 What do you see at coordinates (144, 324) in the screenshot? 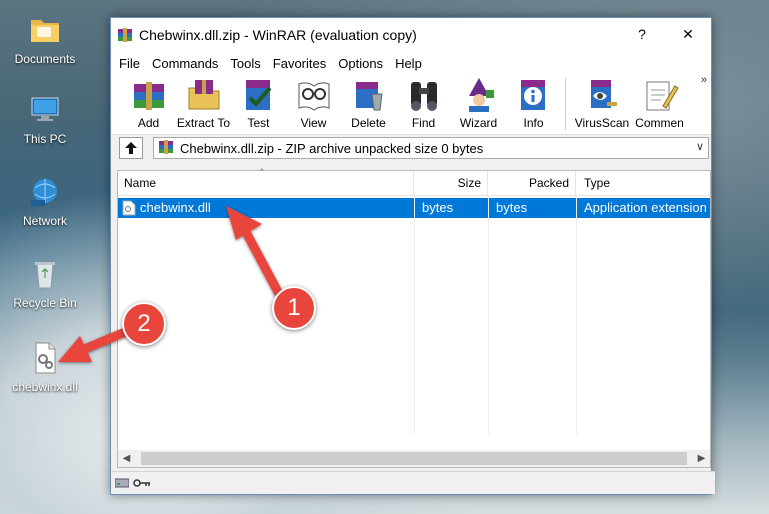
I see `step-badge-2: 2` at bounding box center [144, 324].